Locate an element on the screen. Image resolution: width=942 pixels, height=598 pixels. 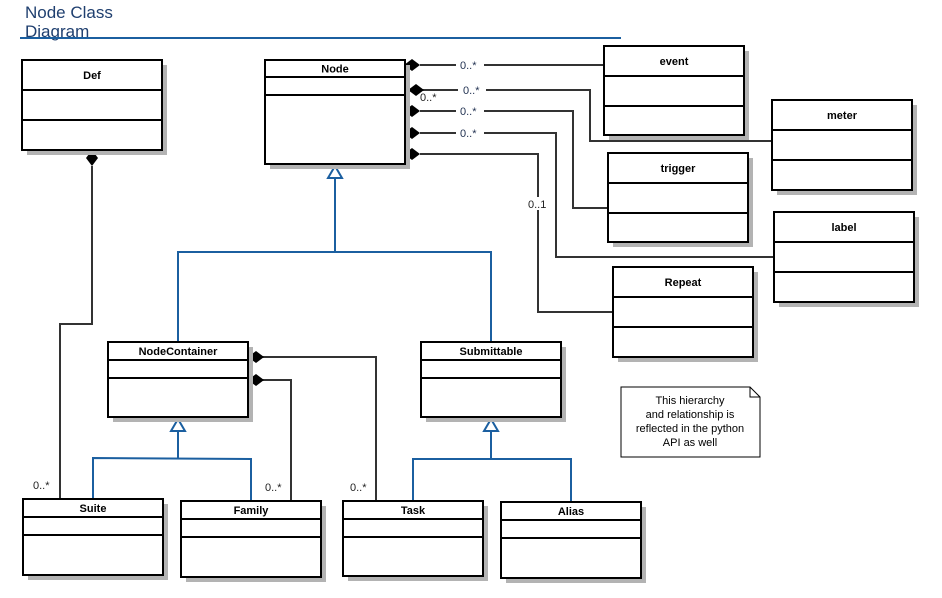
class-name: Submittable is located at coordinates (491, 352).